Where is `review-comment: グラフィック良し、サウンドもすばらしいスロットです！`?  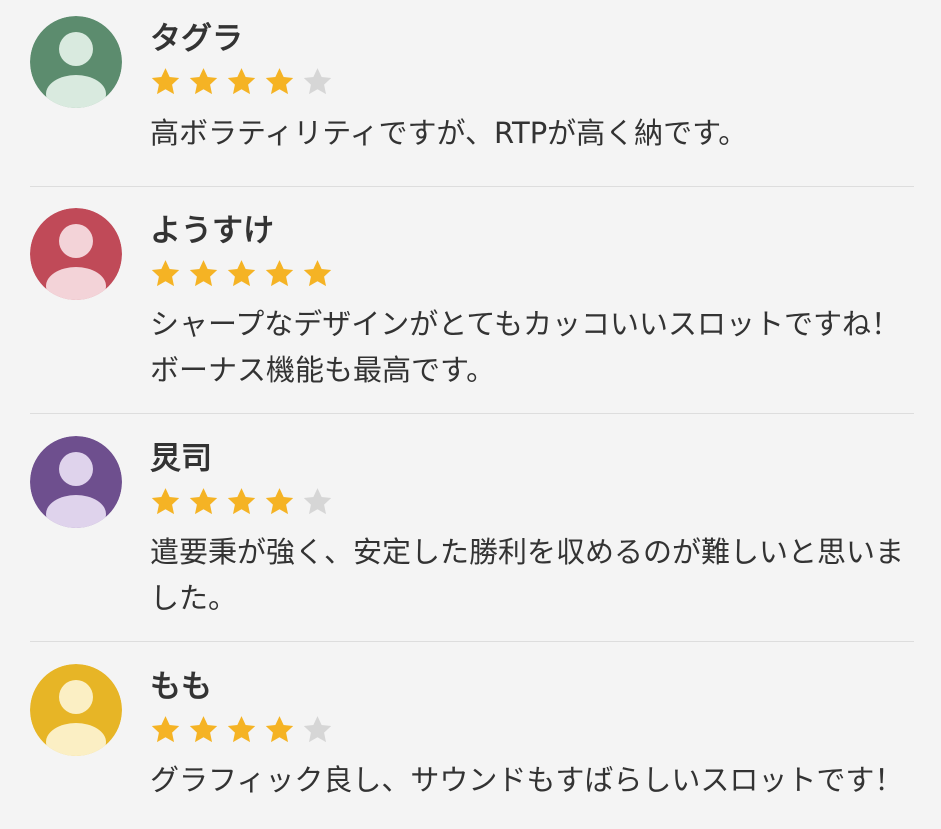
review-comment: グラフィック良し、サウンドもすばらしいスロットです！ is located at coordinates (527, 780).